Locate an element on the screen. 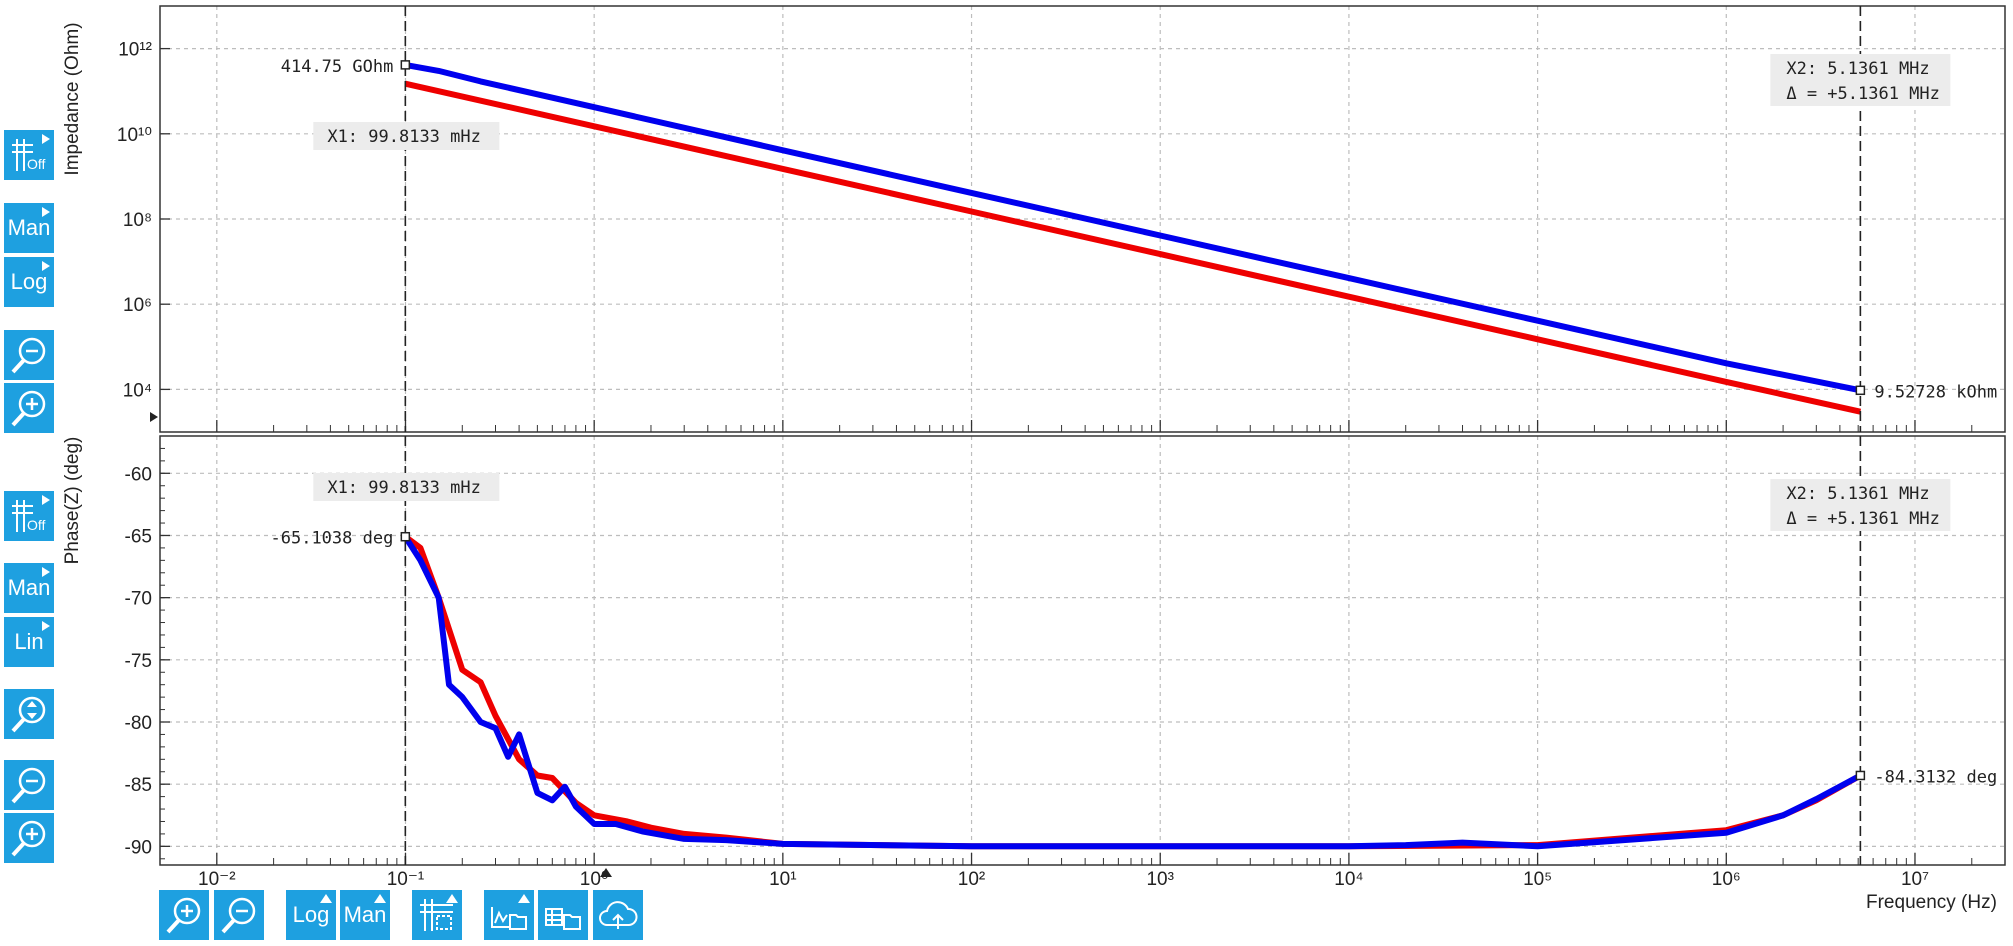  cloud-upload-button is located at coordinates (618, 915).